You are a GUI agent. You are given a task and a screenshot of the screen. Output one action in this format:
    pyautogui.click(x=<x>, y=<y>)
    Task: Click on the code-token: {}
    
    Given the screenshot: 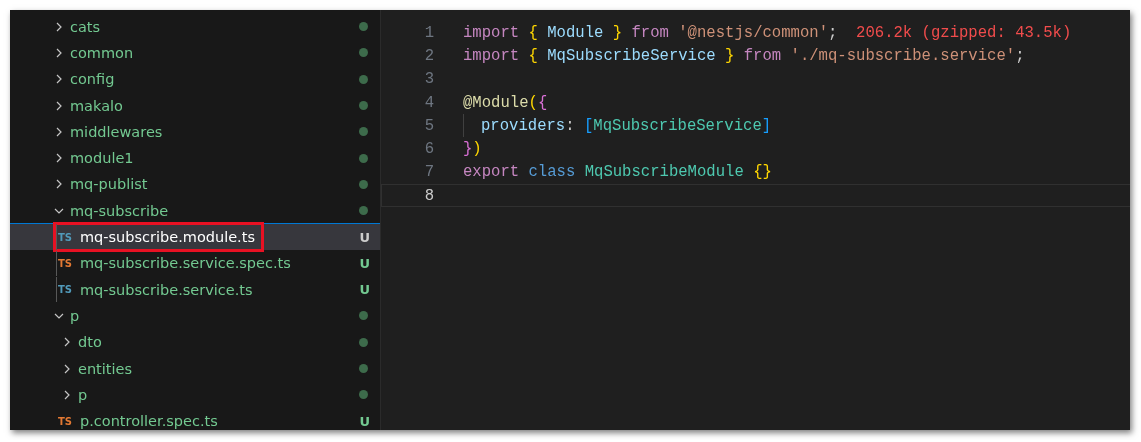 What is the action you would take?
    pyautogui.click(x=762, y=172)
    